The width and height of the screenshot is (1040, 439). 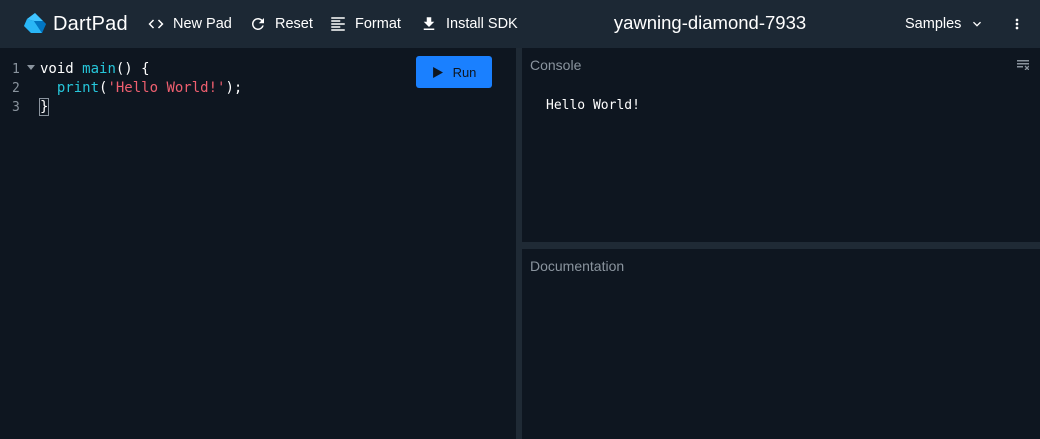 I want to click on play-icon, so click(x=437, y=72).